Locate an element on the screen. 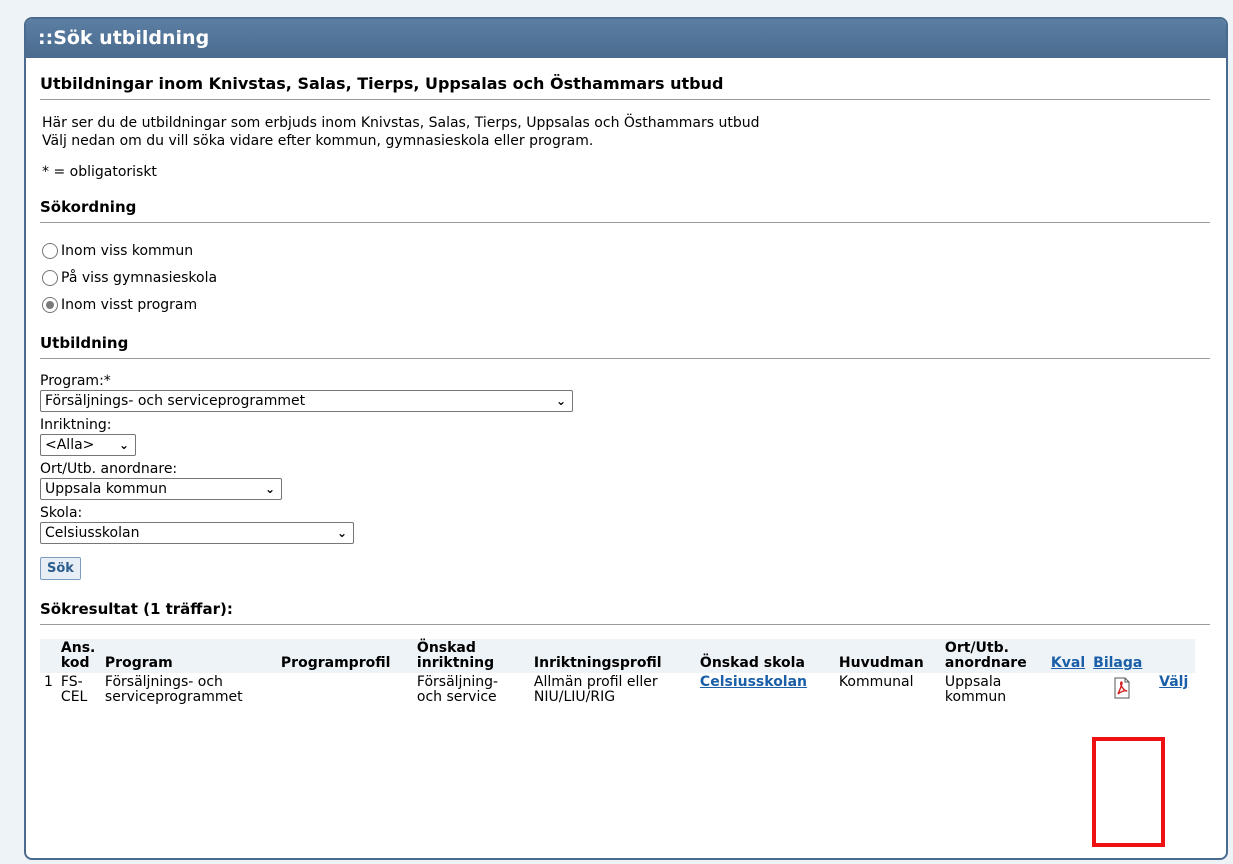 This screenshot has height=864, width=1233. kval-link: Kval is located at coordinates (1068, 663).